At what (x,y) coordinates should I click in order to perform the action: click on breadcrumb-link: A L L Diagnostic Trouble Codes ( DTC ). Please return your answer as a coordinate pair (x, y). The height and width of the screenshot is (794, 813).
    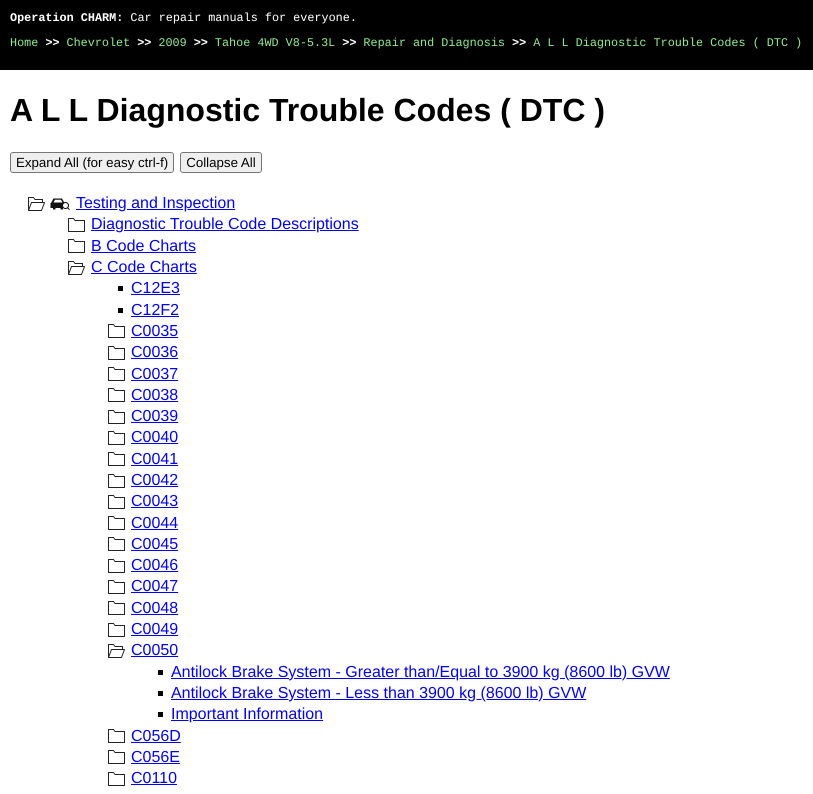
    Looking at the image, I should click on (667, 43).